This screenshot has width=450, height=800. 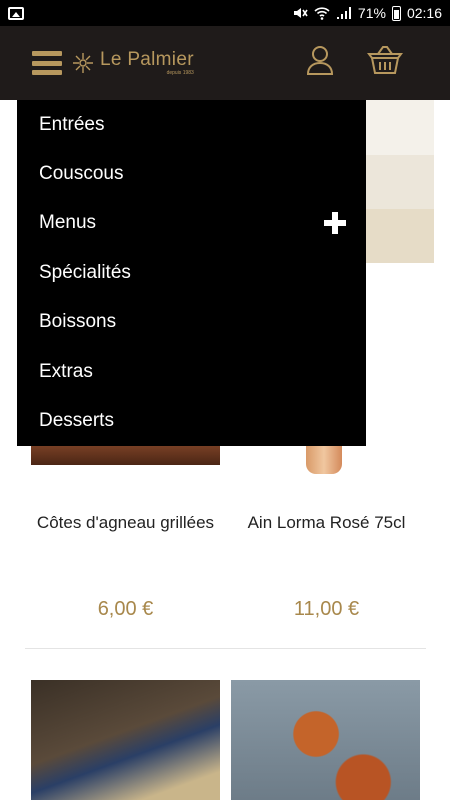 What do you see at coordinates (78, 322) in the screenshot?
I see `menu-item-label: Boissons` at bounding box center [78, 322].